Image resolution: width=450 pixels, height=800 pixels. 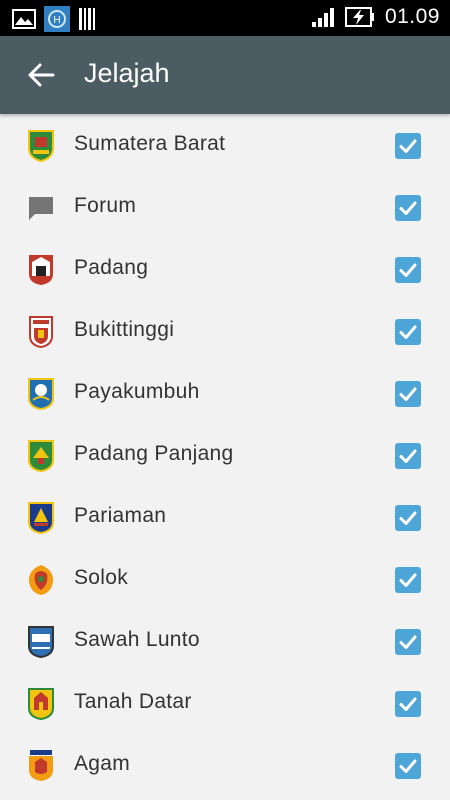 What do you see at coordinates (24, 19) in the screenshot?
I see `image-icon` at bounding box center [24, 19].